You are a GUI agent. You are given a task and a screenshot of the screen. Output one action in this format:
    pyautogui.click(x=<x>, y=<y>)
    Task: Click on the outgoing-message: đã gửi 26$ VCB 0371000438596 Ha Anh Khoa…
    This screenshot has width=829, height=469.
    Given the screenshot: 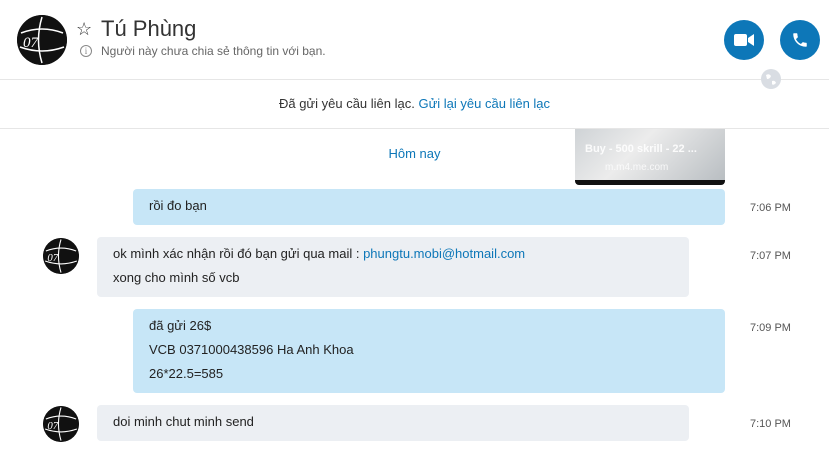 What is the action you would take?
    pyautogui.click(x=429, y=351)
    